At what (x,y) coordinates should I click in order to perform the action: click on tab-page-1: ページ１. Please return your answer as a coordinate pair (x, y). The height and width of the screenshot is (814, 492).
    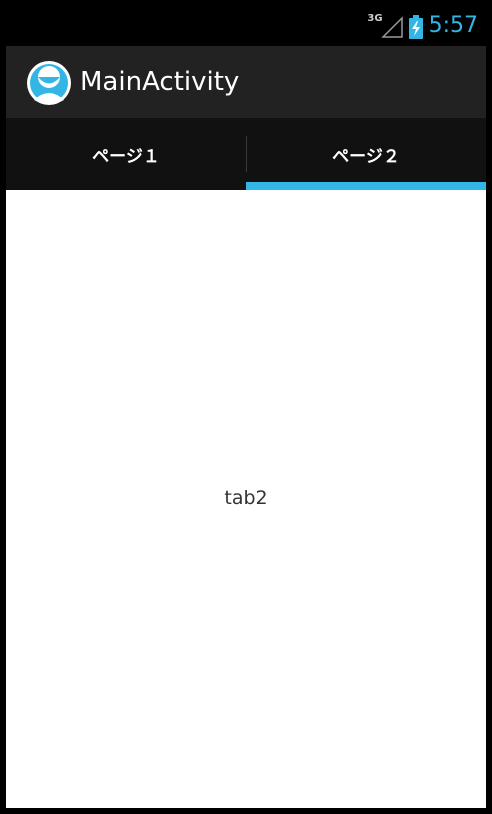
    Looking at the image, I should click on (126, 154).